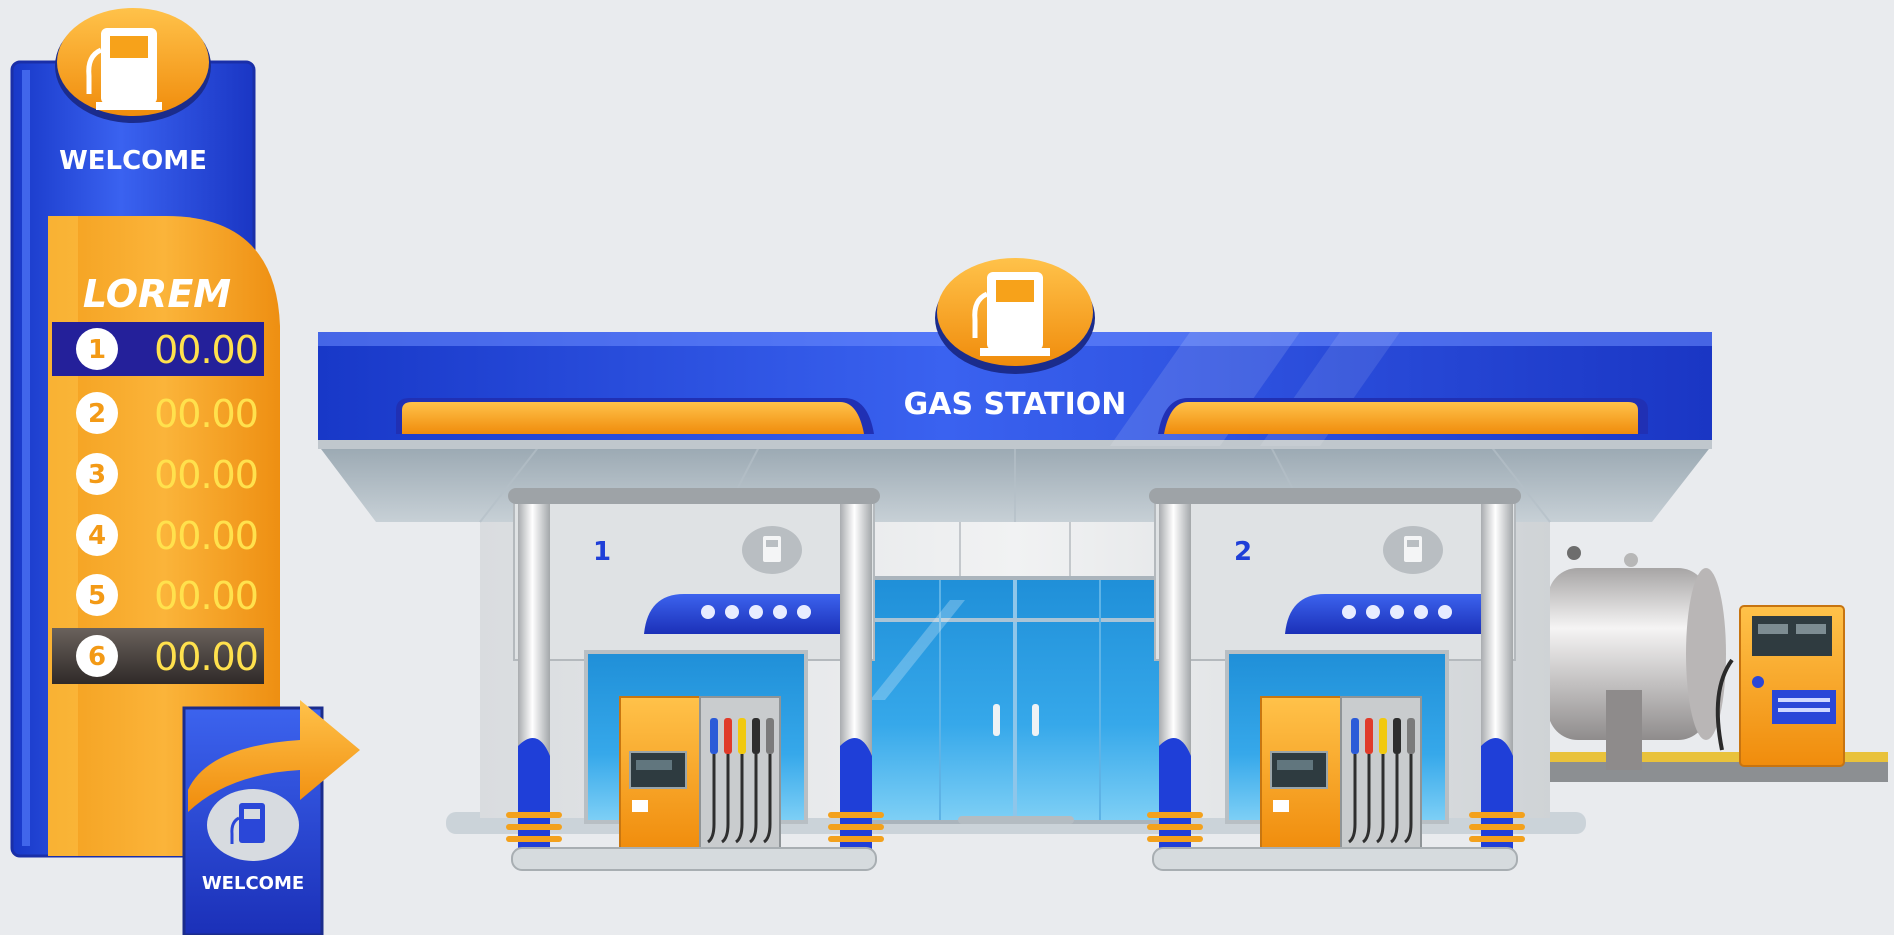 Image resolution: width=1894 pixels, height=935 pixels. Describe the element at coordinates (97, 596) in the screenshot. I see `grade-number: 5` at that location.